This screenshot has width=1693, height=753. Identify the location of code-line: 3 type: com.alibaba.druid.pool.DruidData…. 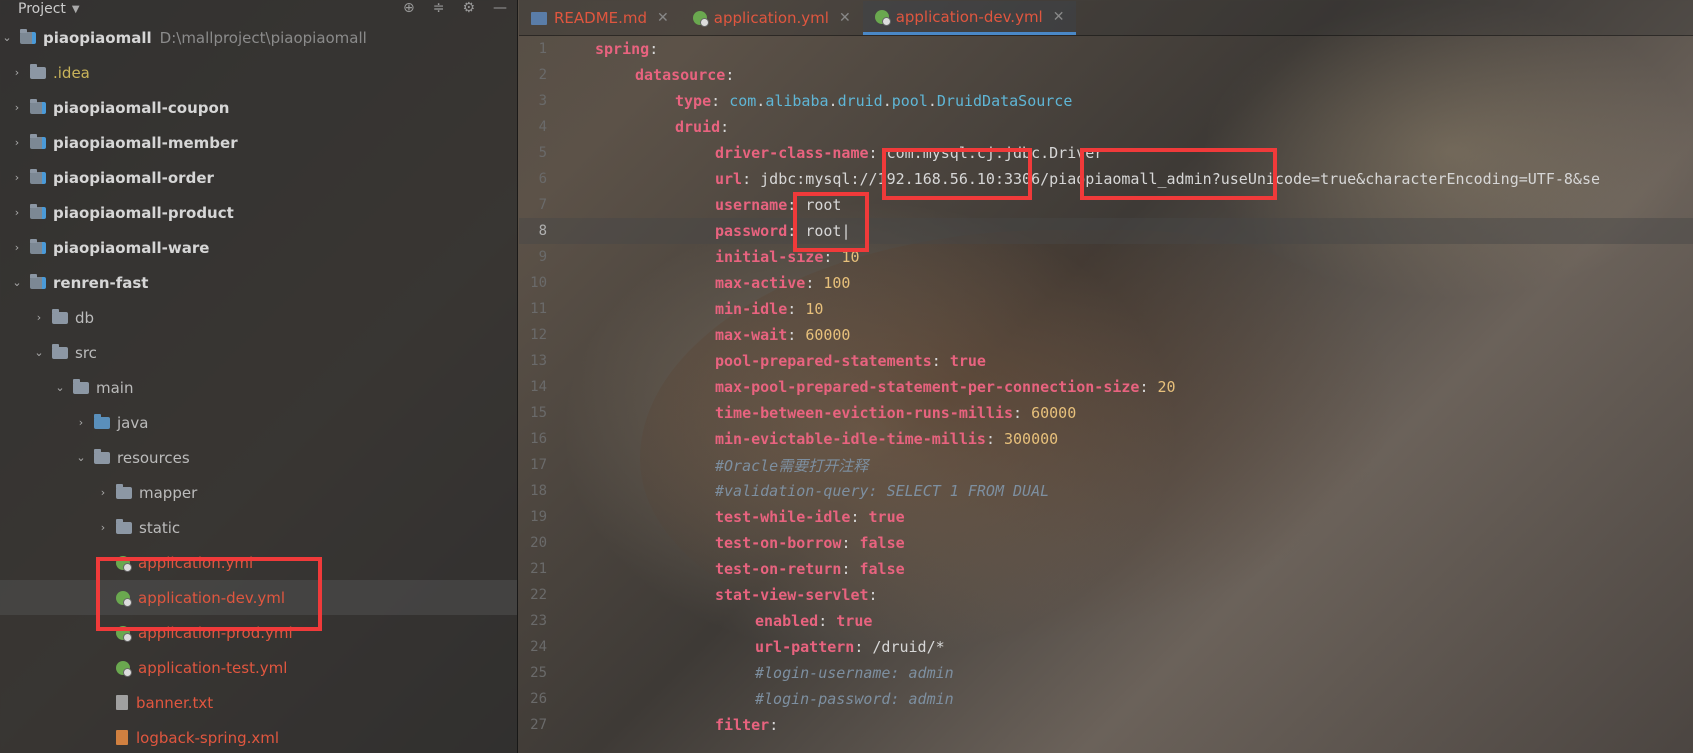
(805, 101).